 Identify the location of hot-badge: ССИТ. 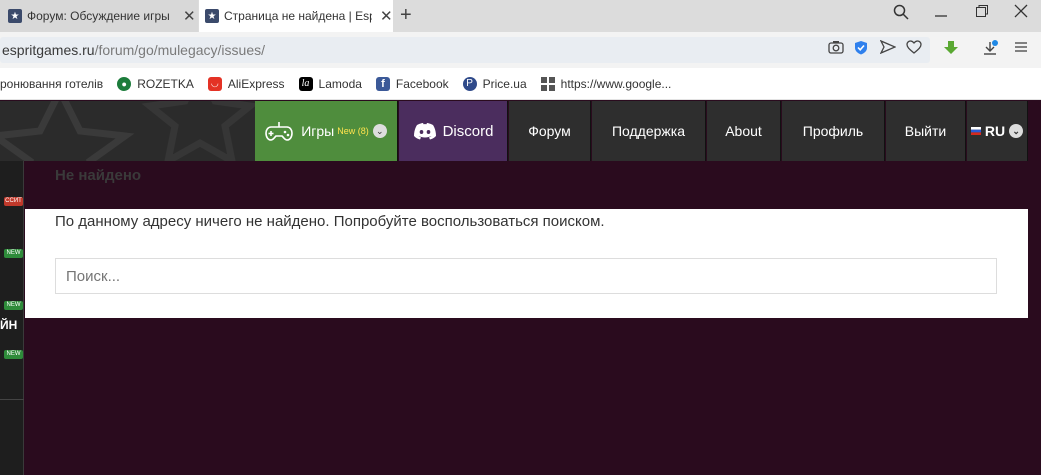
(13, 201).